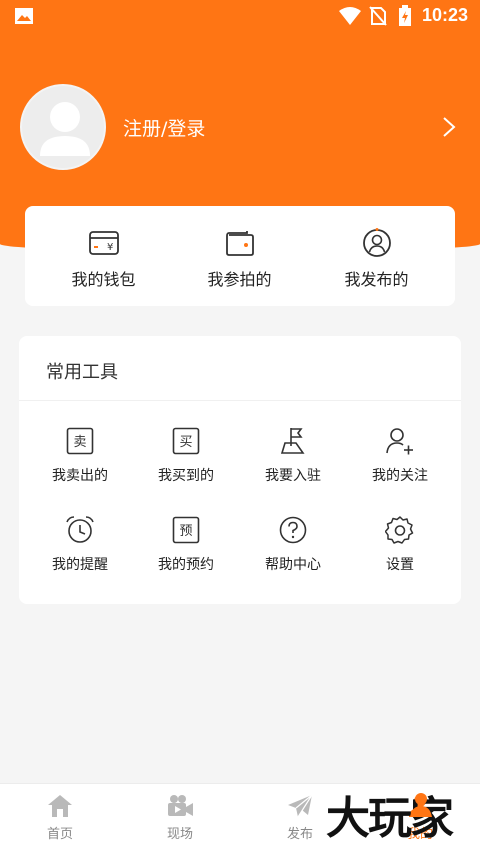 This screenshot has height=853, width=480. I want to click on my-wallet-label: 我的钱包, so click(103, 279).